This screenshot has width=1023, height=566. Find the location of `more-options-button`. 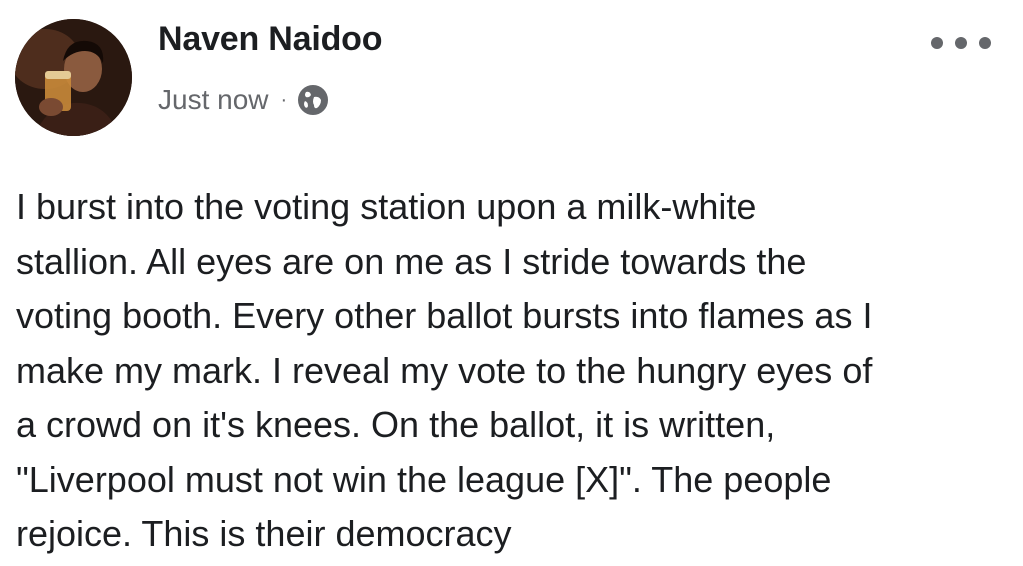

more-options-button is located at coordinates (961, 43).